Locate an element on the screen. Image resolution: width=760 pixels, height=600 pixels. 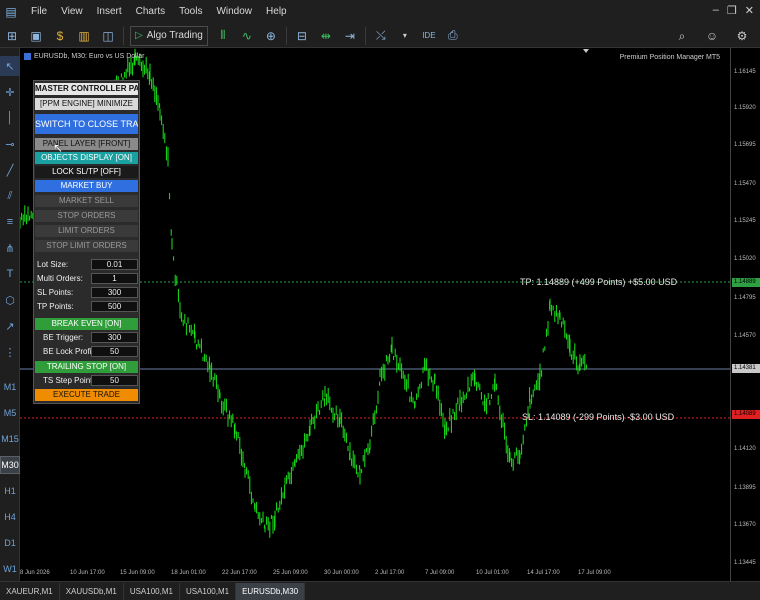
be-trigger-label: BE Trigger: is located at coordinates (63, 337).